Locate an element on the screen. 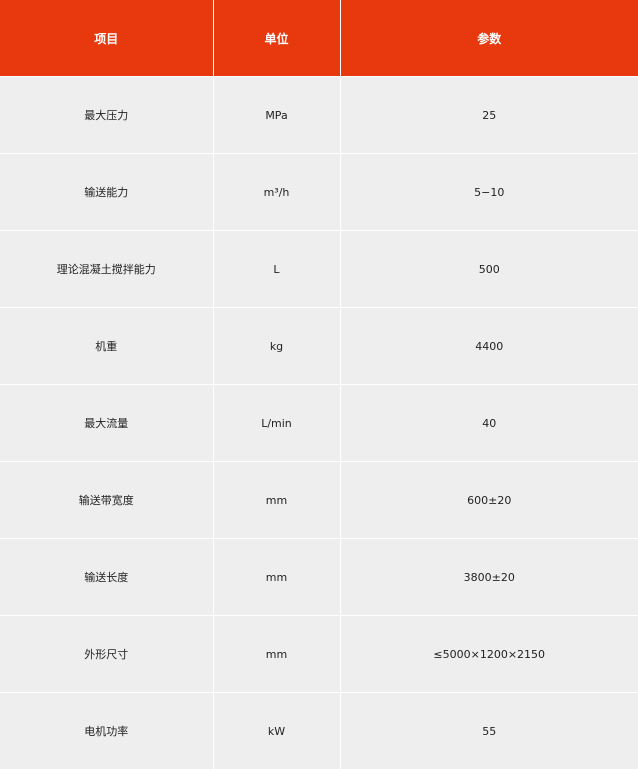 The image size is (638, 769). cell-unit: kW is located at coordinates (276, 731).